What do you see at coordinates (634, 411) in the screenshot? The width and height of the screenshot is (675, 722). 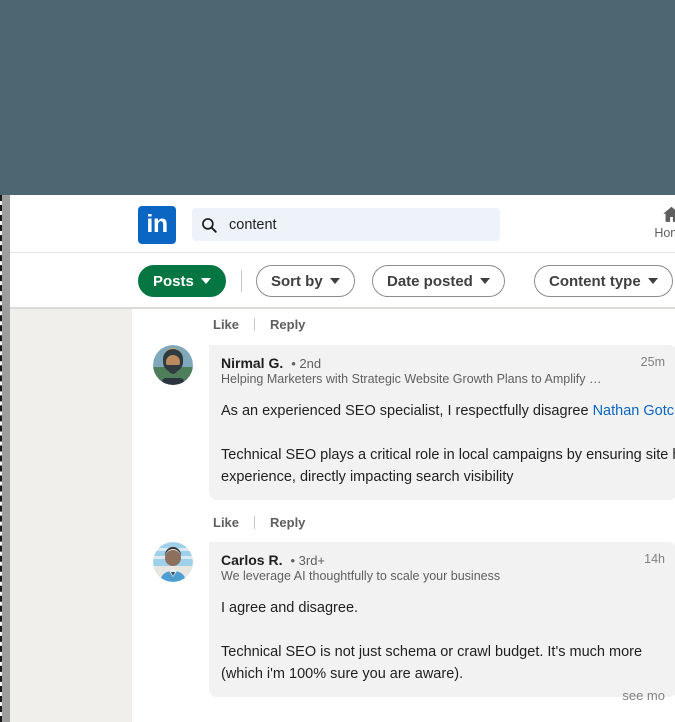 I see `comment-mention-link: Nathan Gotch` at bounding box center [634, 411].